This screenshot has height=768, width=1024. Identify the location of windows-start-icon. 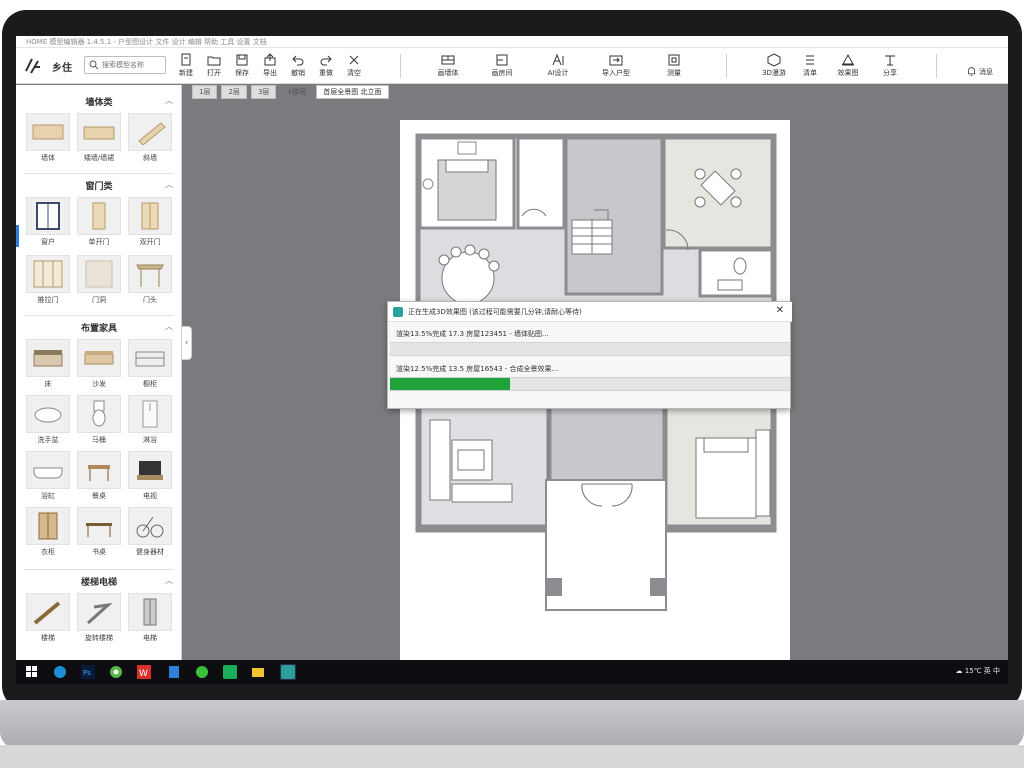
(32, 672).